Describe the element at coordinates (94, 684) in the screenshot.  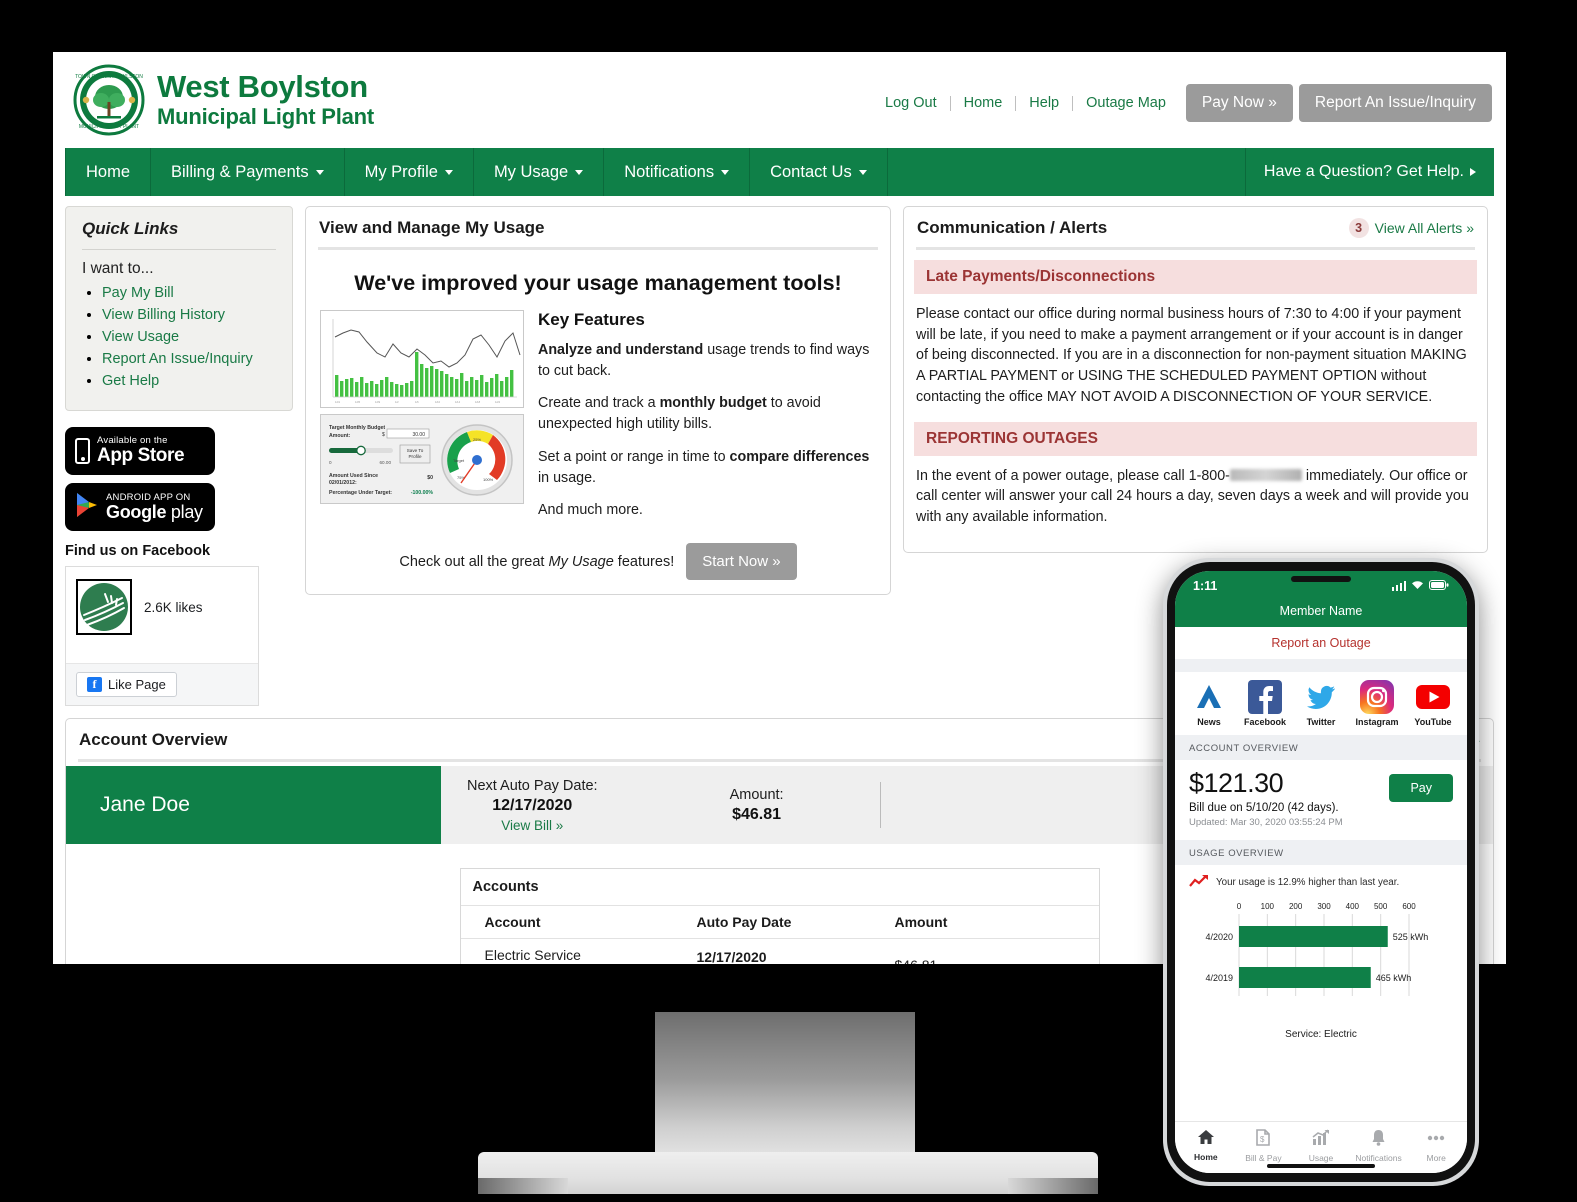
I see `facebook-icon: f` at that location.